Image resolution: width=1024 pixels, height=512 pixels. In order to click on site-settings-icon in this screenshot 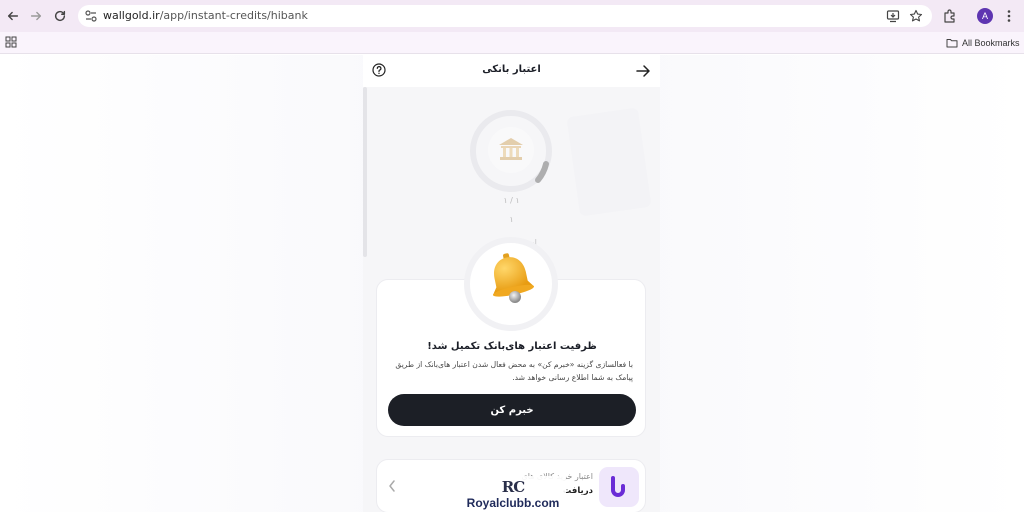, I will do `click(91, 16)`.